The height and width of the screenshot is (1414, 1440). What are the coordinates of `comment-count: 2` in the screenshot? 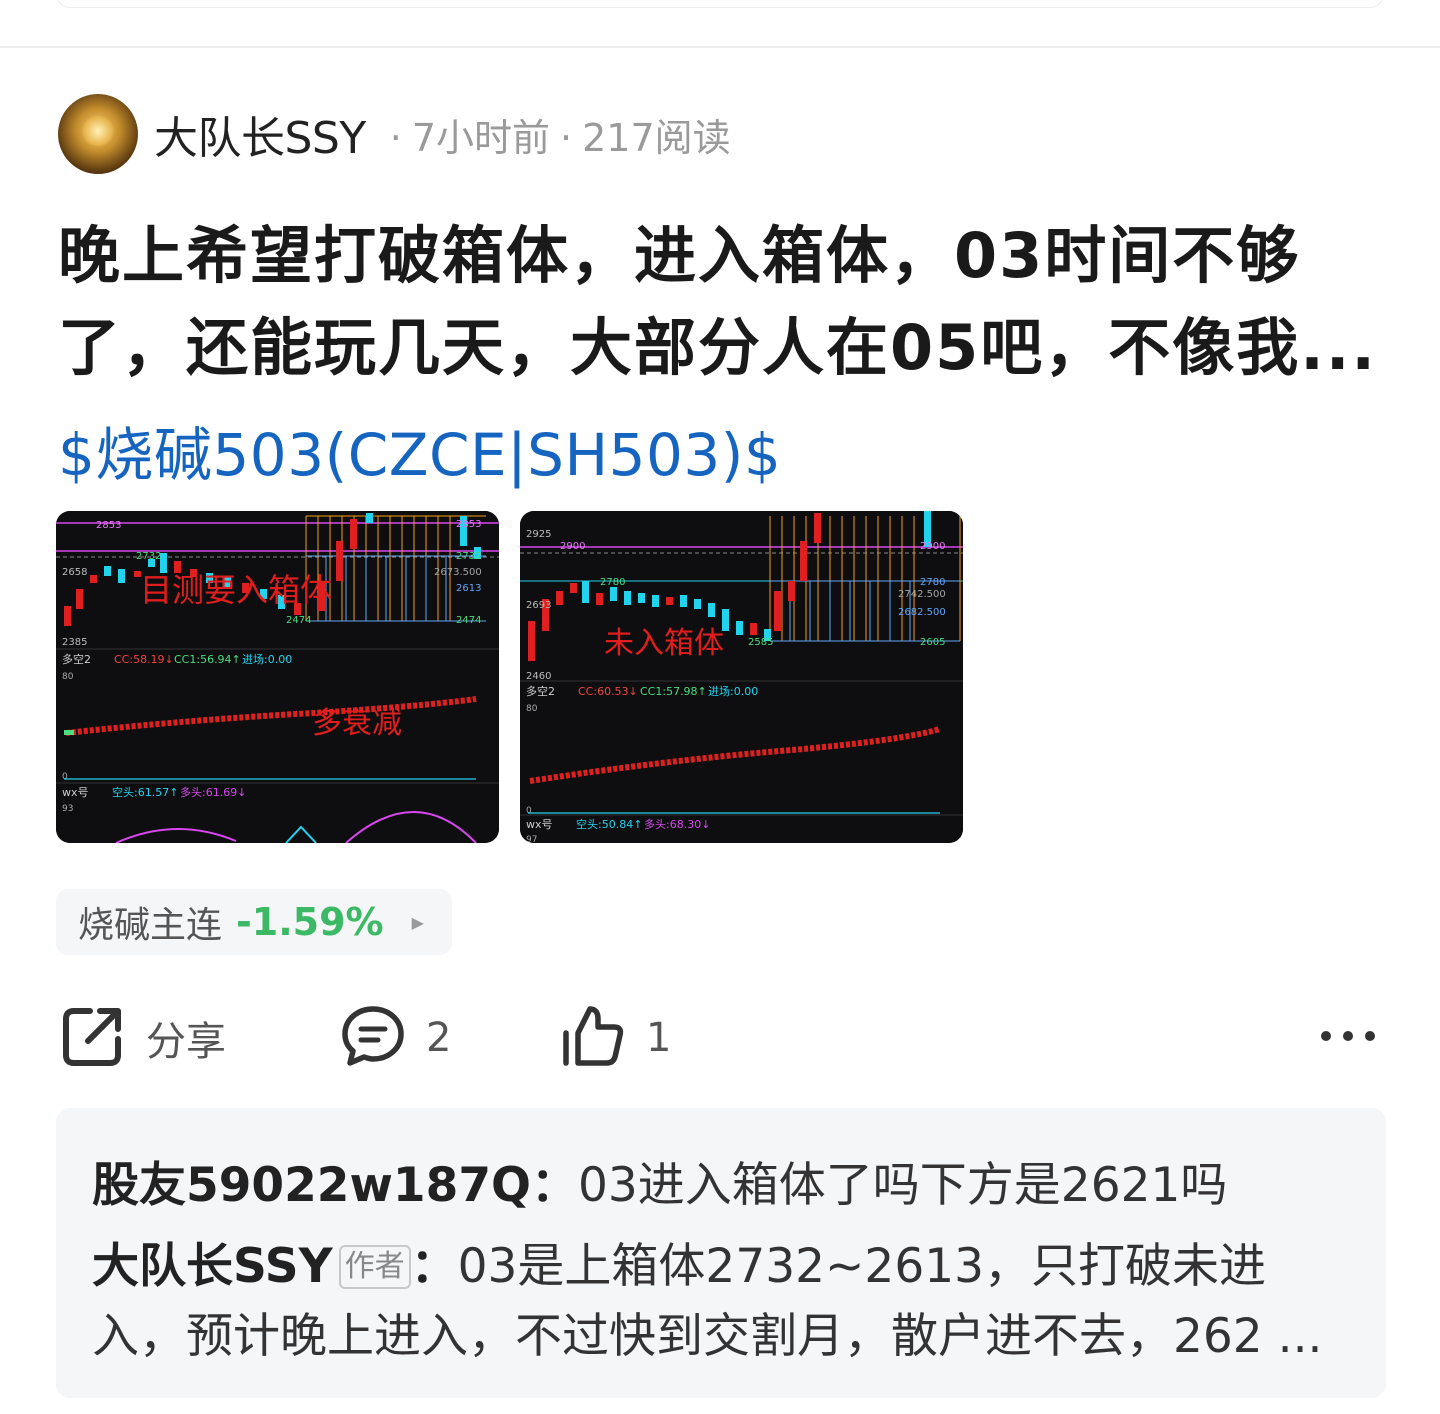 It's located at (439, 1038).